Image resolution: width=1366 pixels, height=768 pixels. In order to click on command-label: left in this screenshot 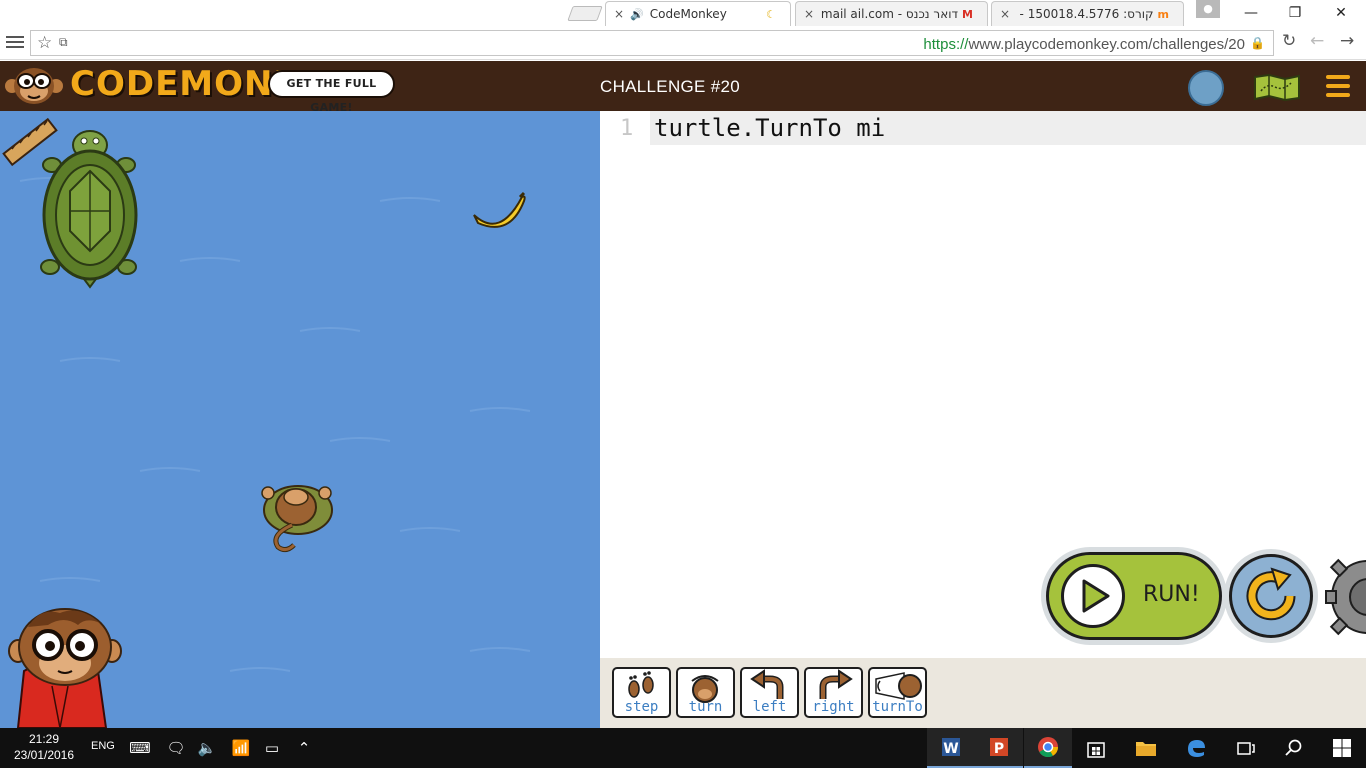, I will do `click(769, 707)`.